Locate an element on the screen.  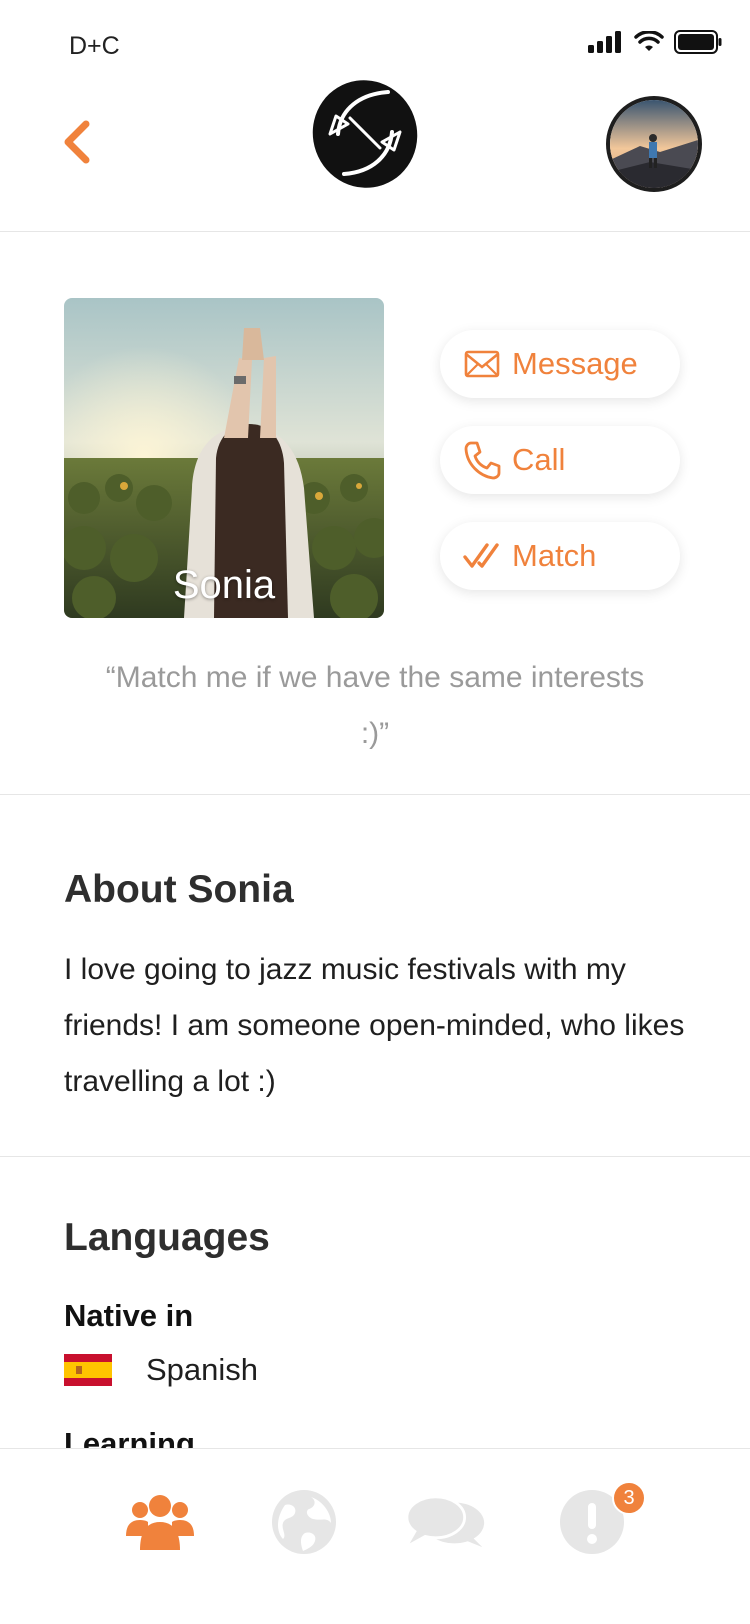
wifi-icon is located at coordinates (649, 41).